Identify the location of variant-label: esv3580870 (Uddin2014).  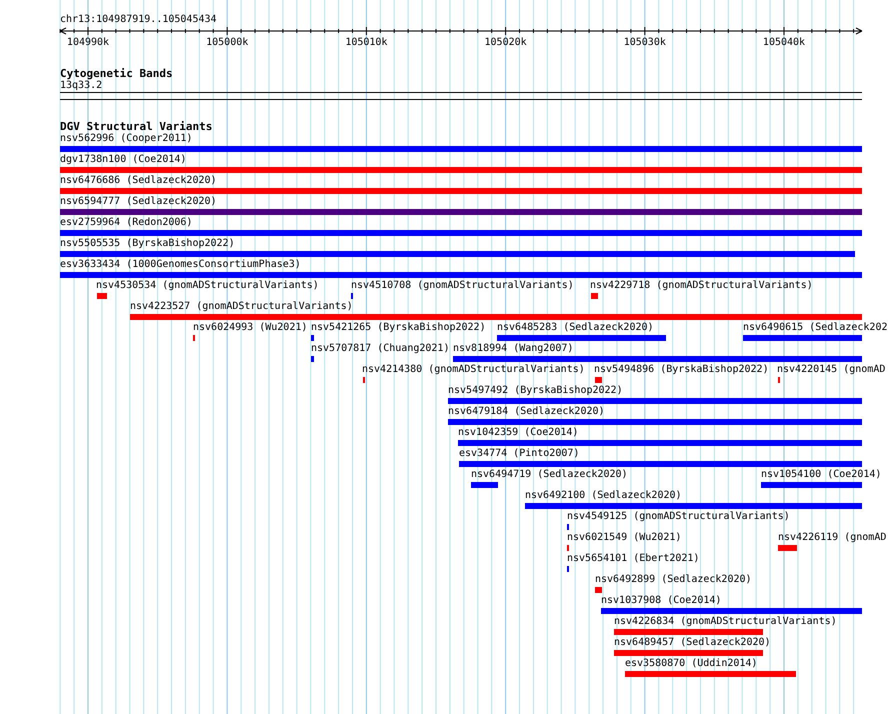
(691, 664).